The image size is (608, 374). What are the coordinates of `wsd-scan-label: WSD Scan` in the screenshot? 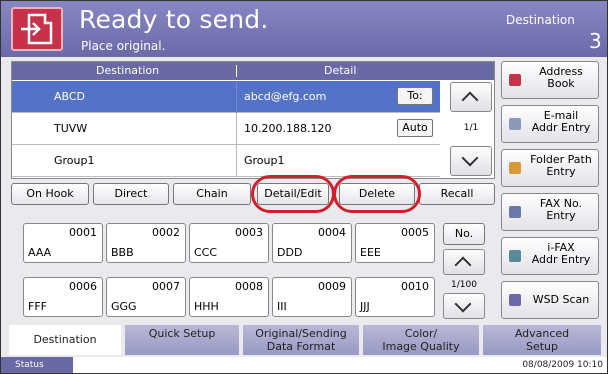 It's located at (561, 299).